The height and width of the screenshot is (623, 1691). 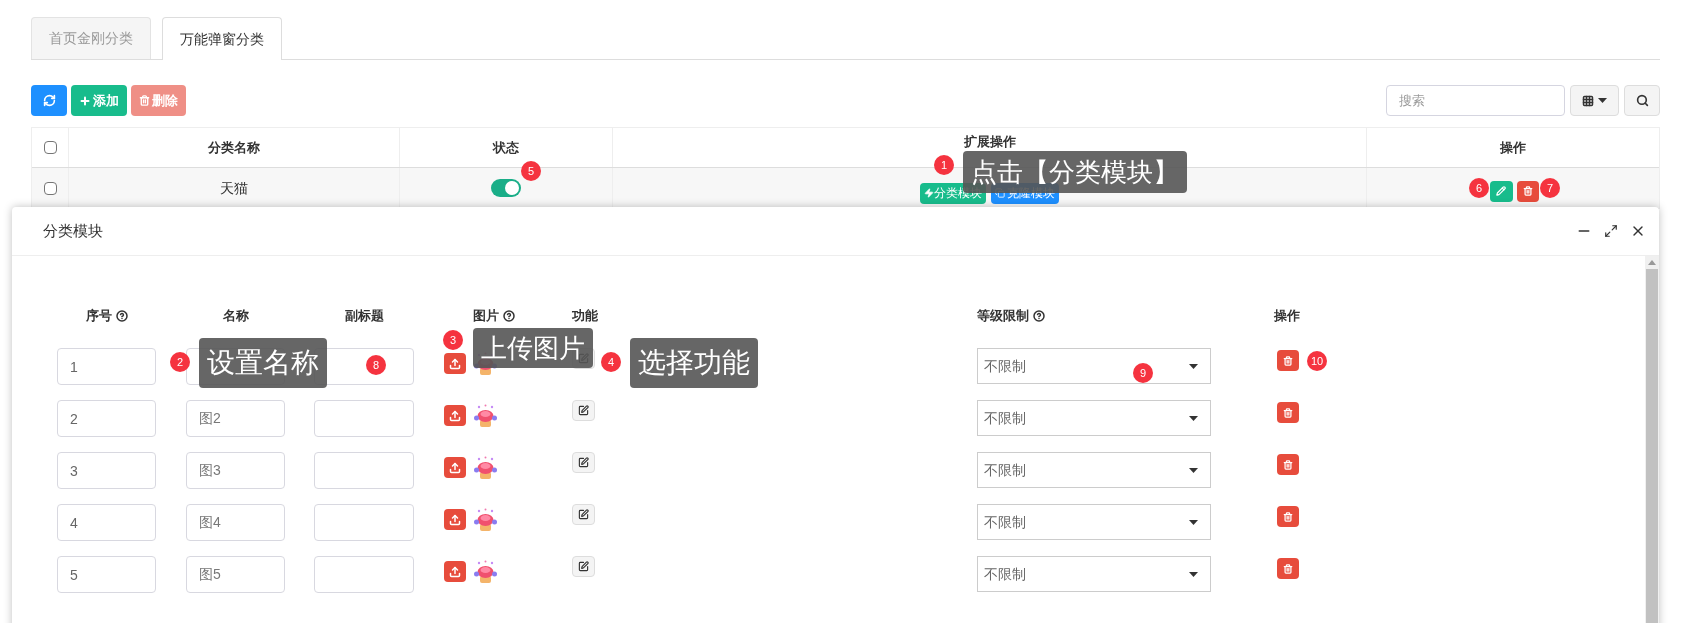 I want to click on column-header: 名称, so click(x=235, y=316).